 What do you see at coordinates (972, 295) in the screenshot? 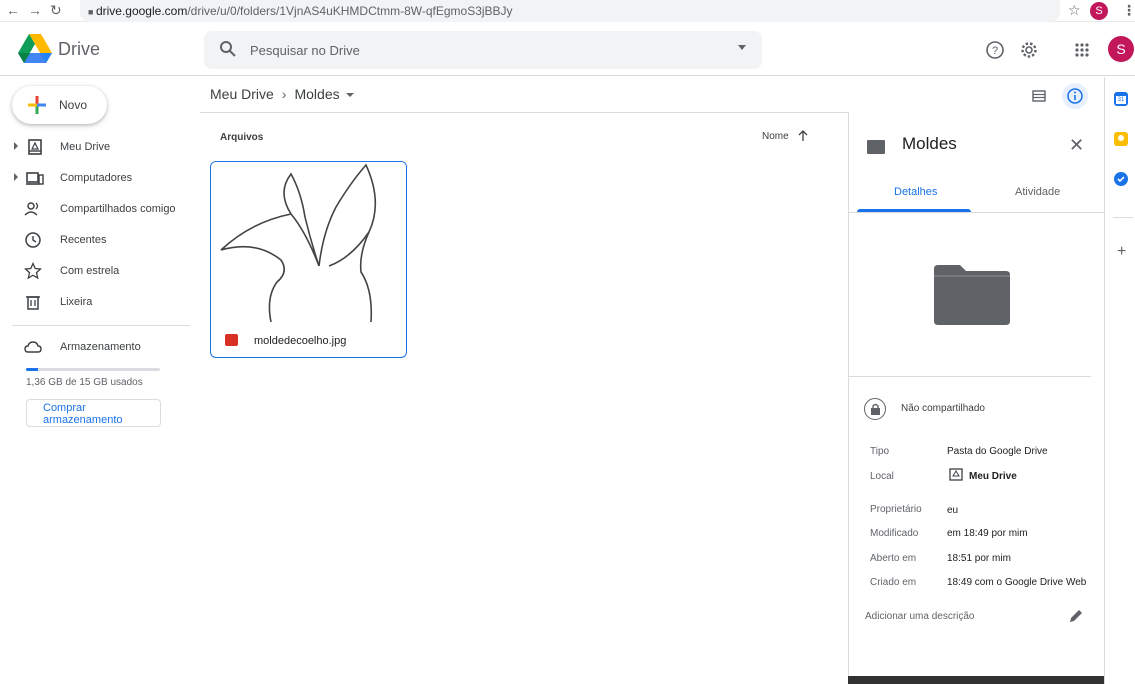
I see `folder-preview-icon` at bounding box center [972, 295].